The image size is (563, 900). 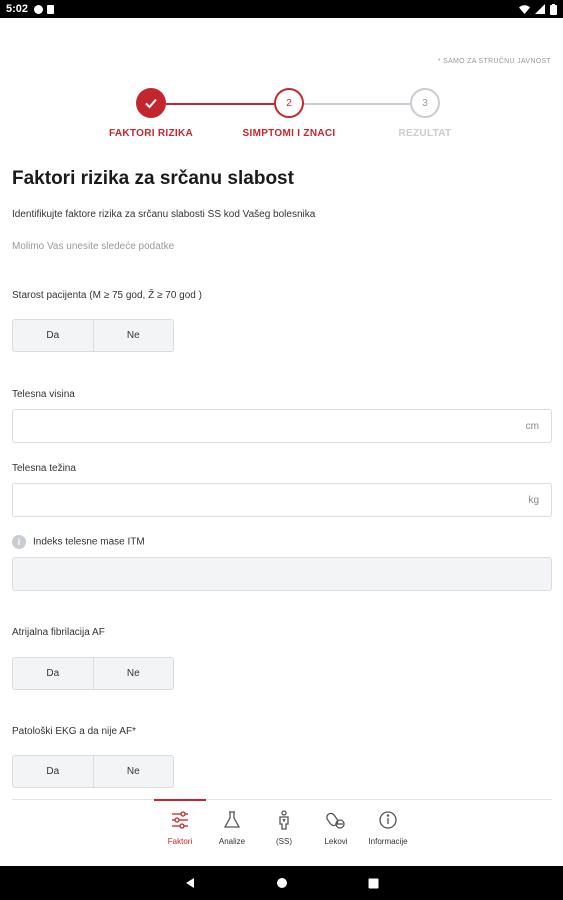 What do you see at coordinates (524, 9) in the screenshot?
I see `wifi-icon` at bounding box center [524, 9].